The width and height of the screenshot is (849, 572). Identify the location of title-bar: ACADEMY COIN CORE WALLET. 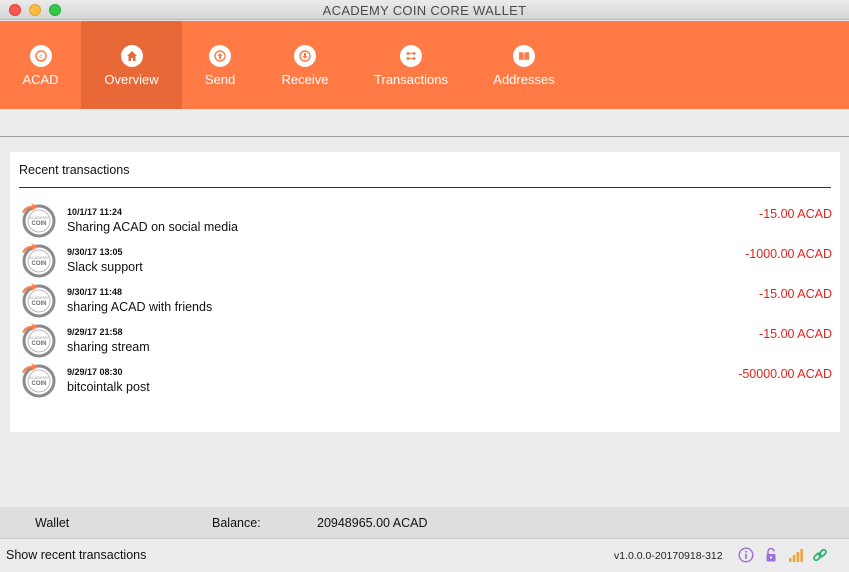
(424, 10).